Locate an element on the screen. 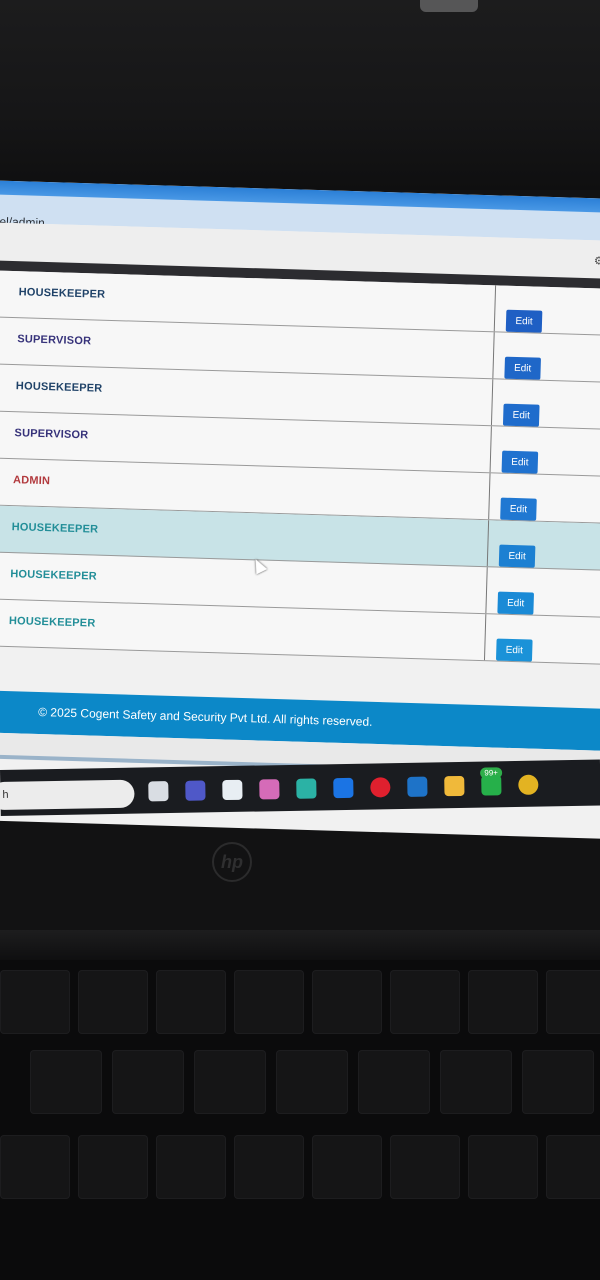 The image size is (600, 1280). copilot-icon is located at coordinates (269, 789).